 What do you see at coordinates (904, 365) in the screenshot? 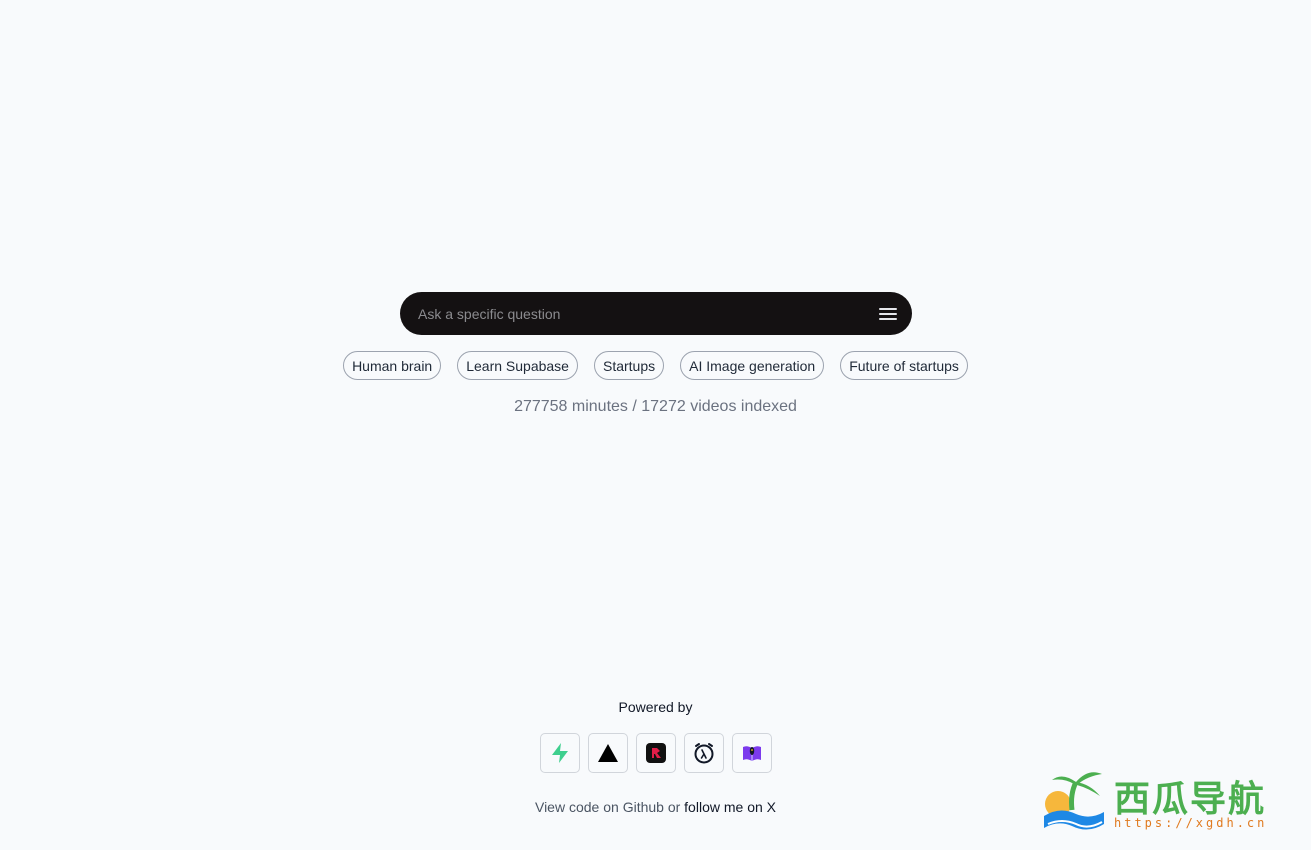
I see `suggestion-chip-future-of-startups: Future of startups` at bounding box center [904, 365].